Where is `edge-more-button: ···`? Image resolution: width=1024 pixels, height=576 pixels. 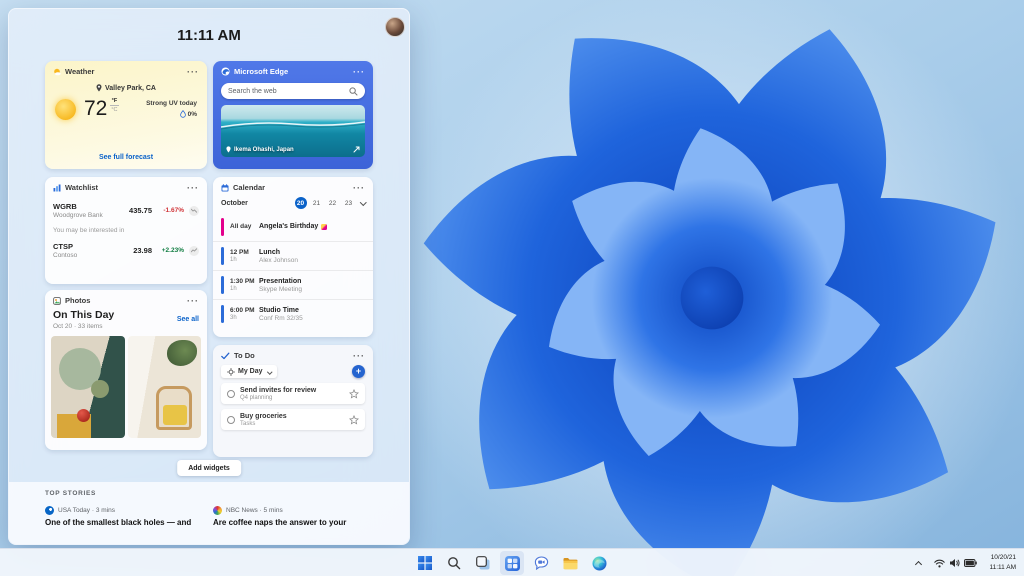
edge-more-button: ··· is located at coordinates (359, 71).